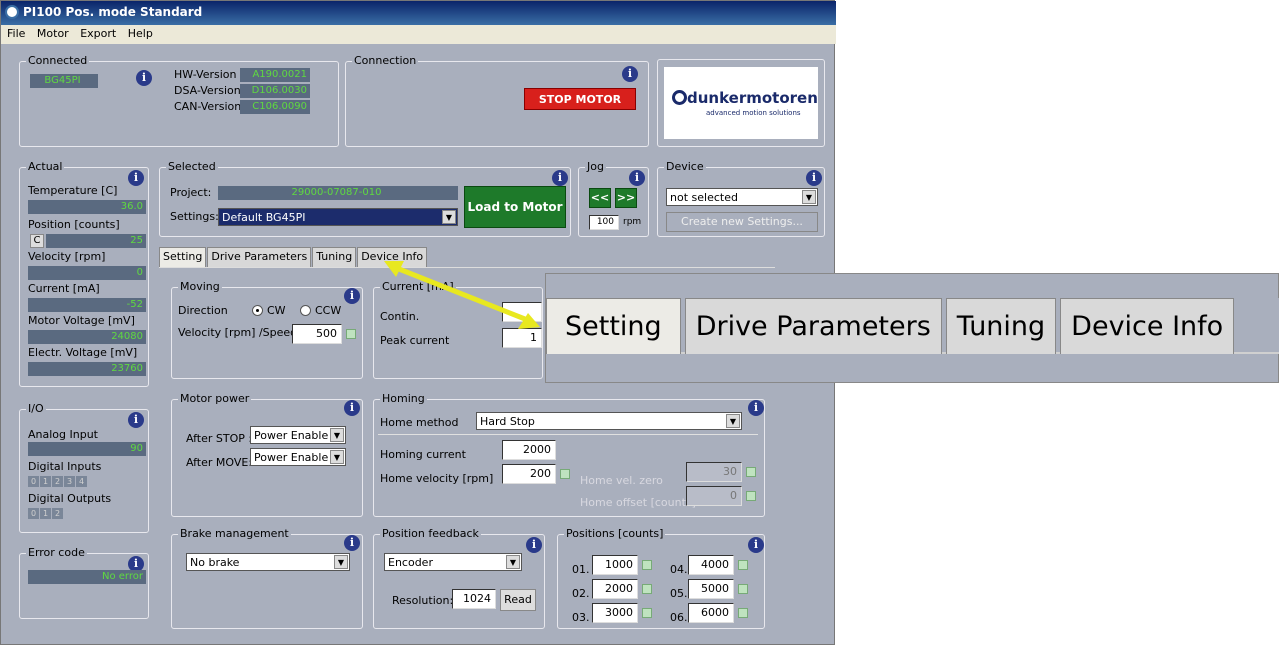 This screenshot has width=1279, height=645. Describe the element at coordinates (234, 533) in the screenshot. I see `brake-title: Brake management` at that location.